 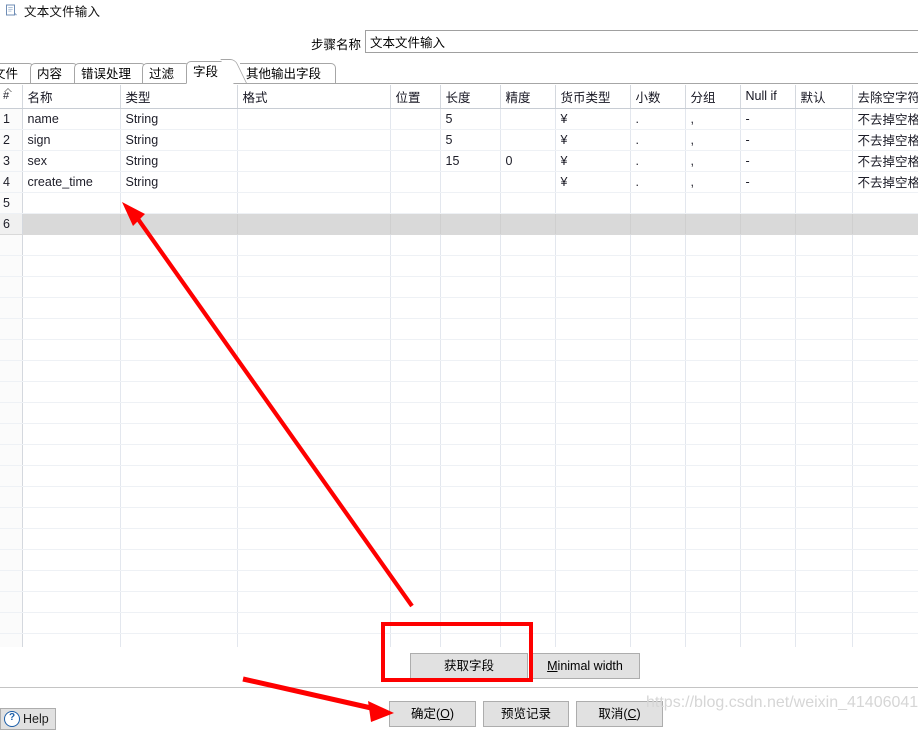 I want to click on table-row: 3 sex String 15 0 ¥ . , - 不去掉空格, so click(x=459, y=161).